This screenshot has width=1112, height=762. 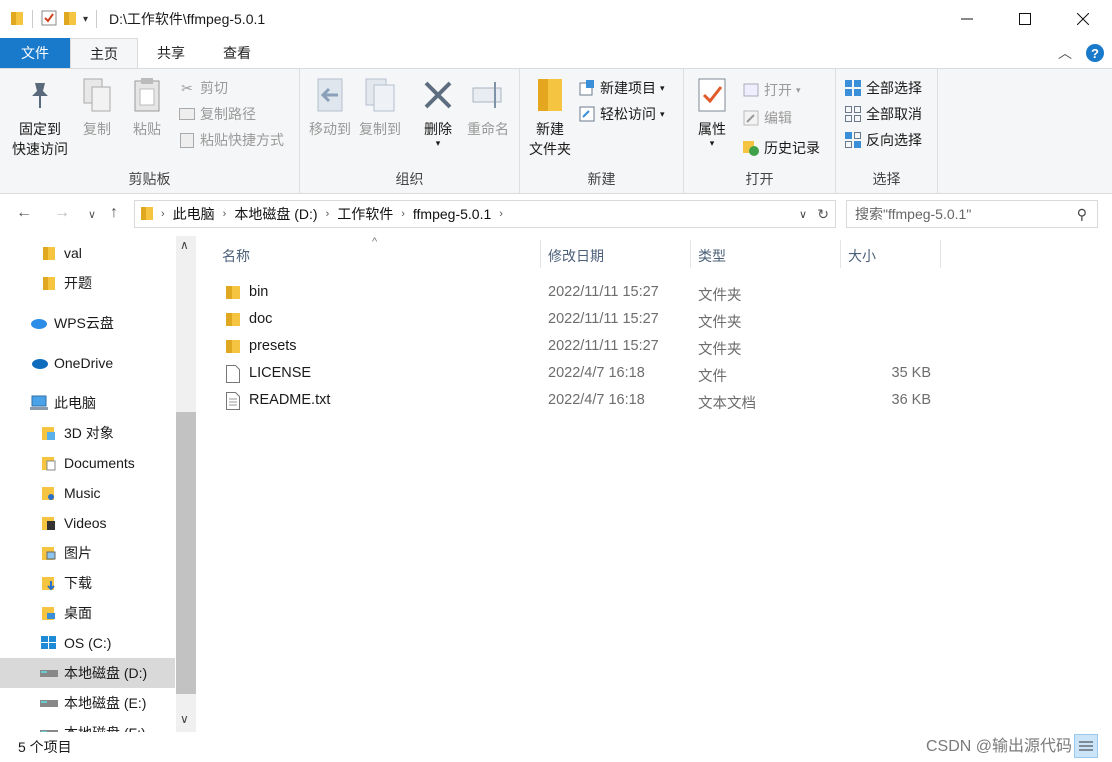 I want to click on delete-button: 删除 ▾, so click(x=438, y=111).